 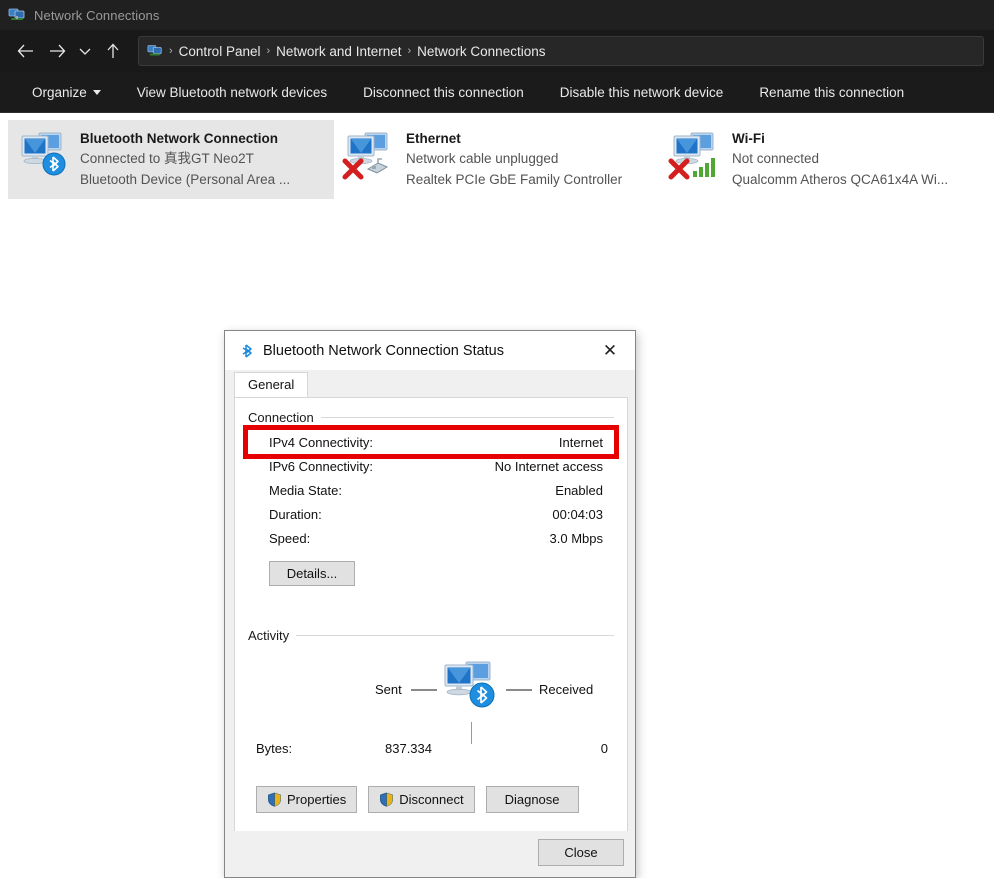 What do you see at coordinates (831, 92) in the screenshot?
I see `toolbar-item-rename-this-connection: Rename this connection` at bounding box center [831, 92].